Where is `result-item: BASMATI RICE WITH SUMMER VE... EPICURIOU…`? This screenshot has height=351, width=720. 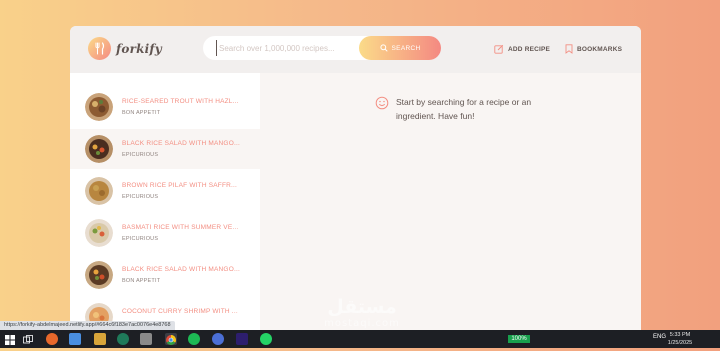
result-item: BASMATI RICE WITH SUMMER VE... EPICURIOU… is located at coordinates (165, 233).